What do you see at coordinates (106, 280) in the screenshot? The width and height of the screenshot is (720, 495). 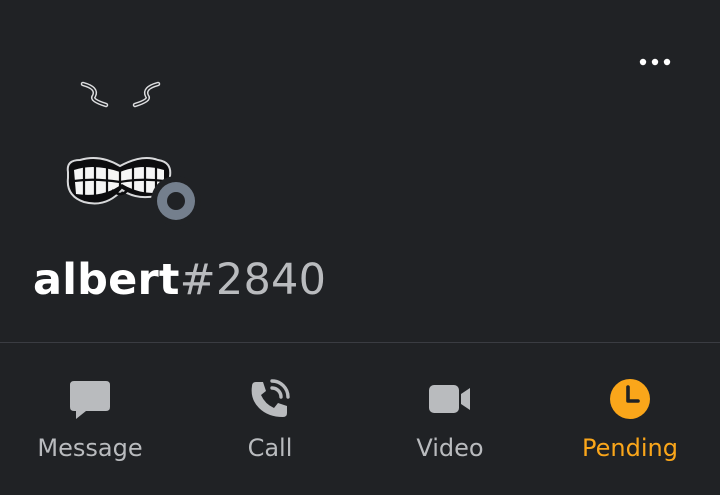 I see `username: albert` at bounding box center [106, 280].